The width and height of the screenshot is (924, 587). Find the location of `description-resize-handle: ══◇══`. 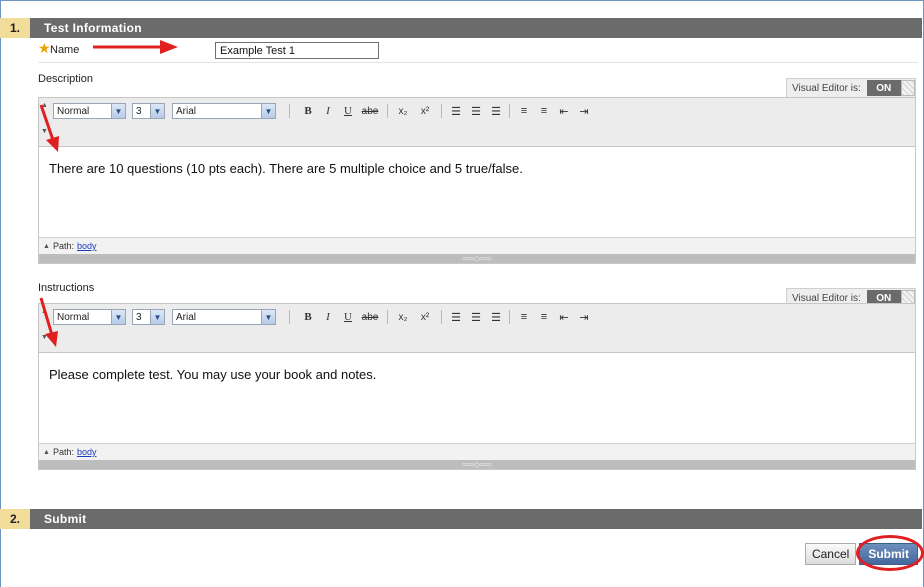

description-resize-handle: ══◇══ is located at coordinates (477, 258).